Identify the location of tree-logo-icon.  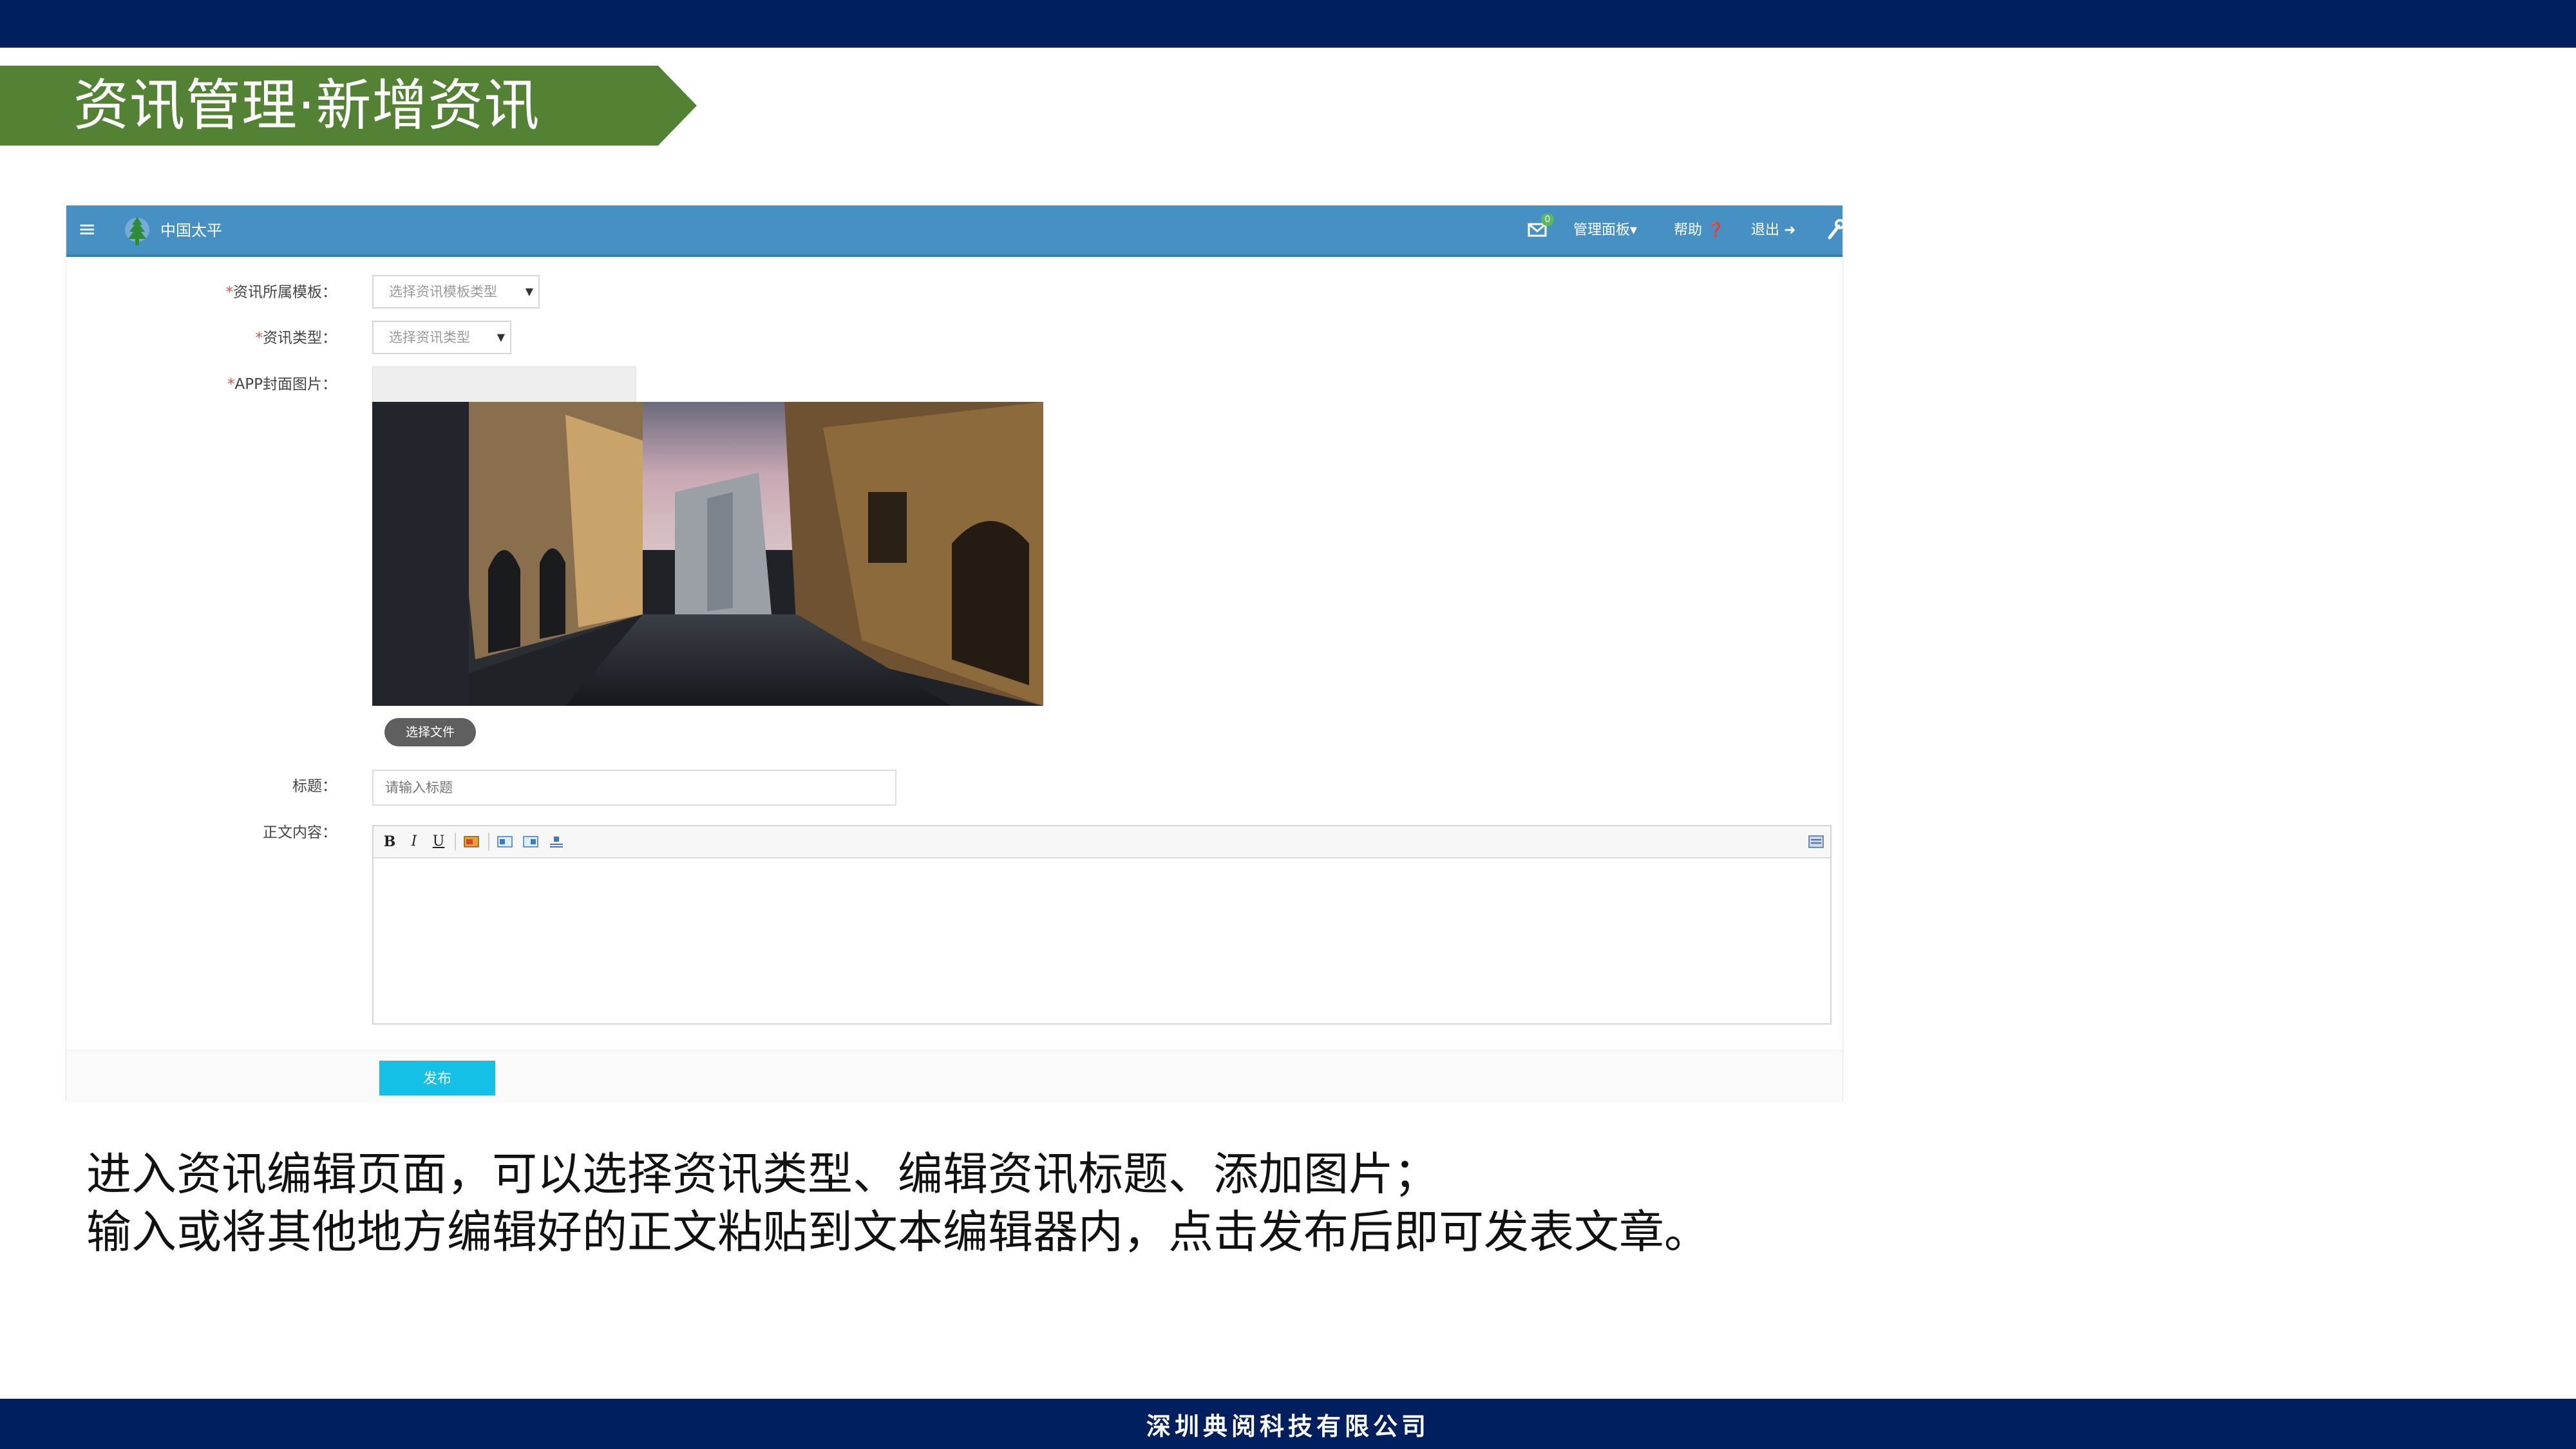
(137, 231).